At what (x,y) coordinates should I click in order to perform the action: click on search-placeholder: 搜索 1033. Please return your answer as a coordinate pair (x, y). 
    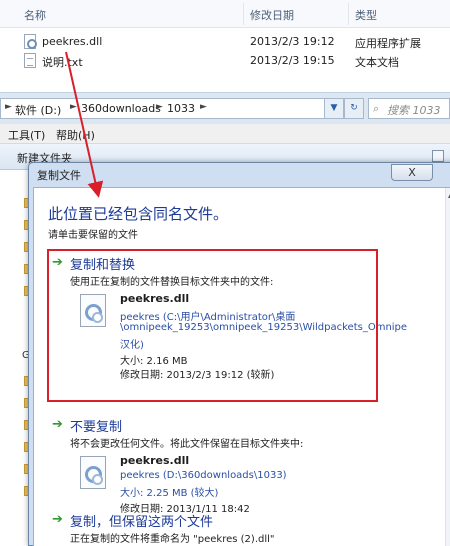
    Looking at the image, I should click on (414, 110).